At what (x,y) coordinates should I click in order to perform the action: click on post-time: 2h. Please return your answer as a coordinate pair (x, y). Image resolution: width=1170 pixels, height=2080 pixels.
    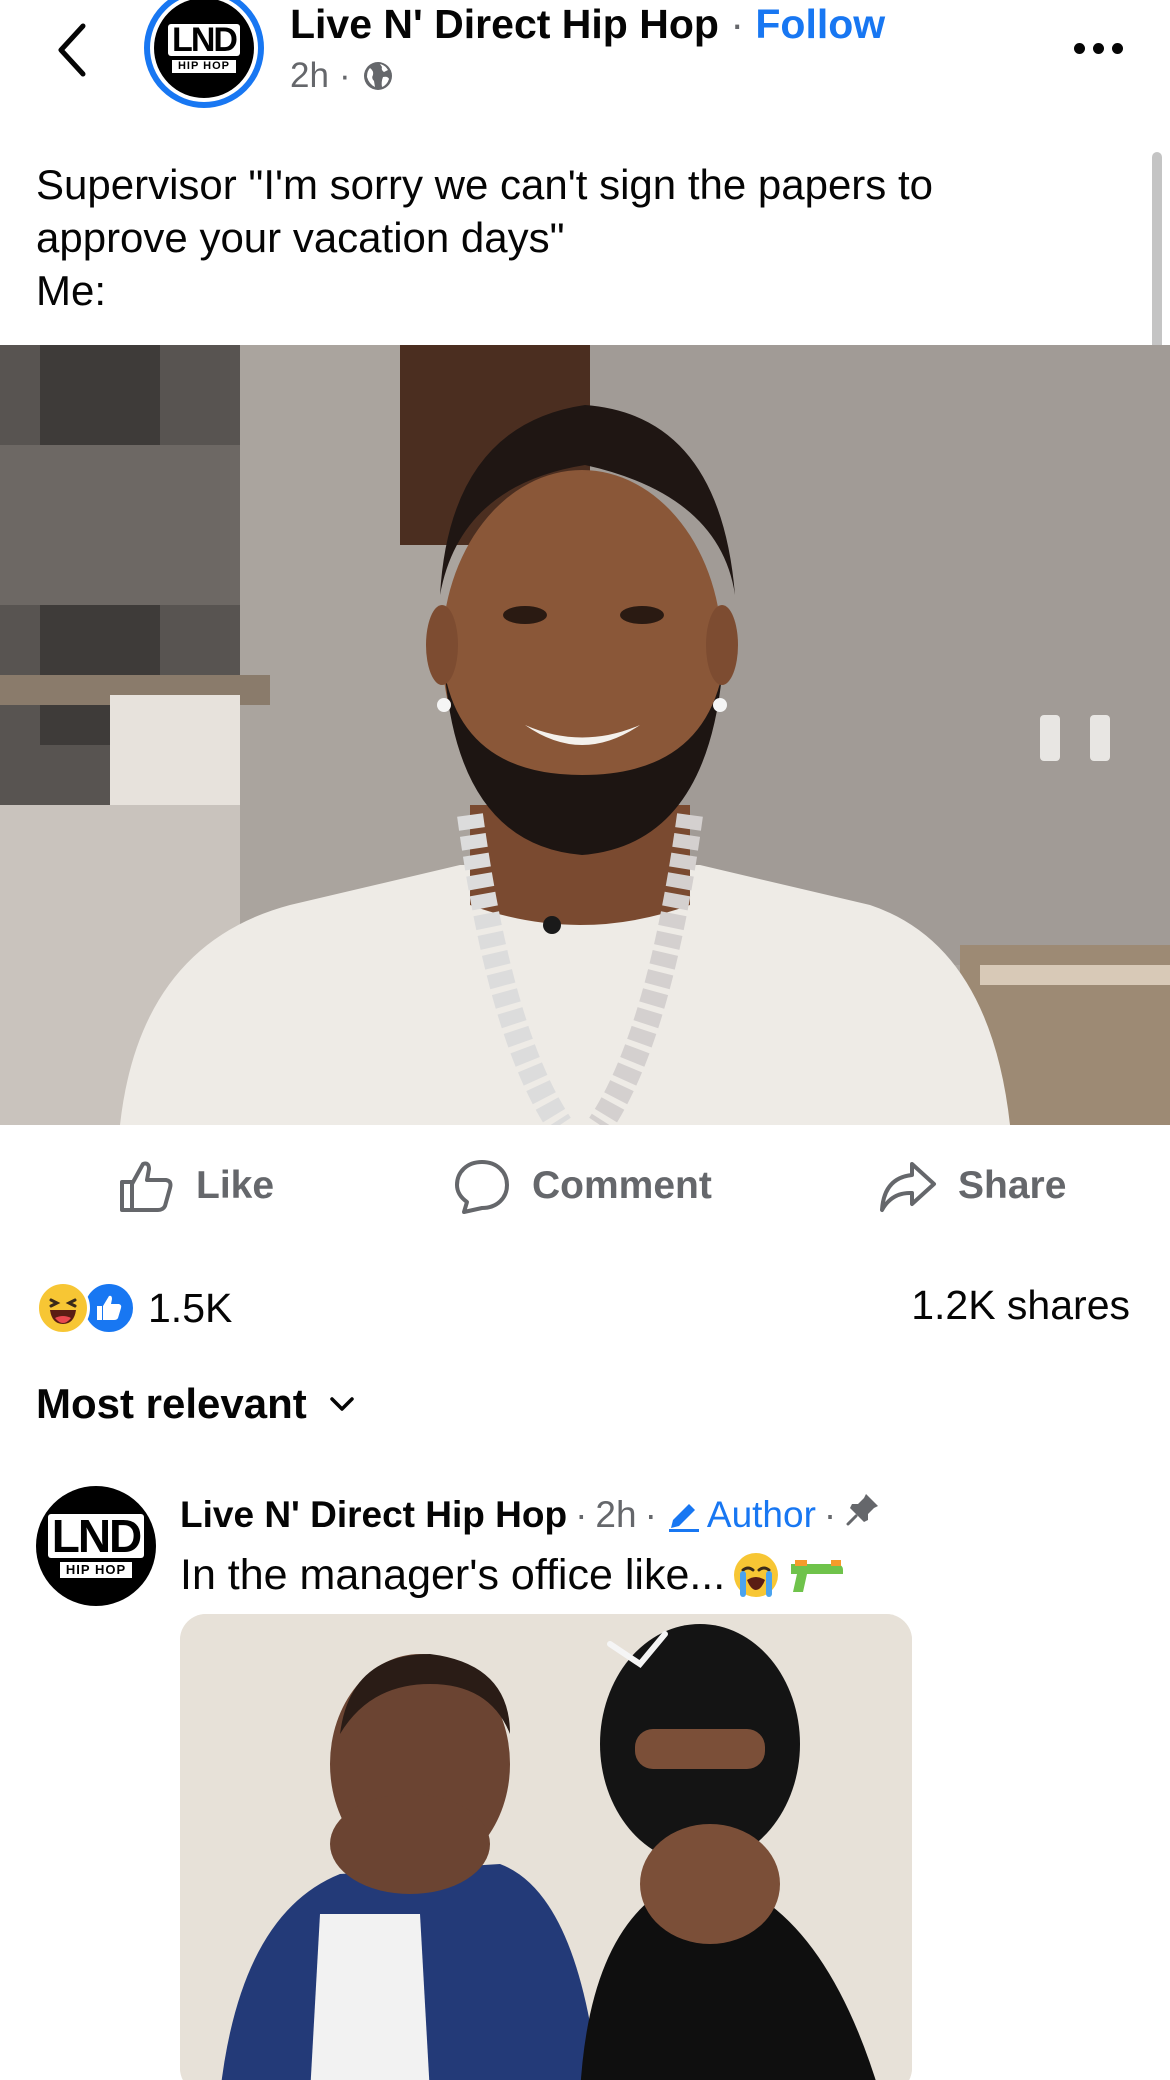
    Looking at the image, I should click on (309, 76).